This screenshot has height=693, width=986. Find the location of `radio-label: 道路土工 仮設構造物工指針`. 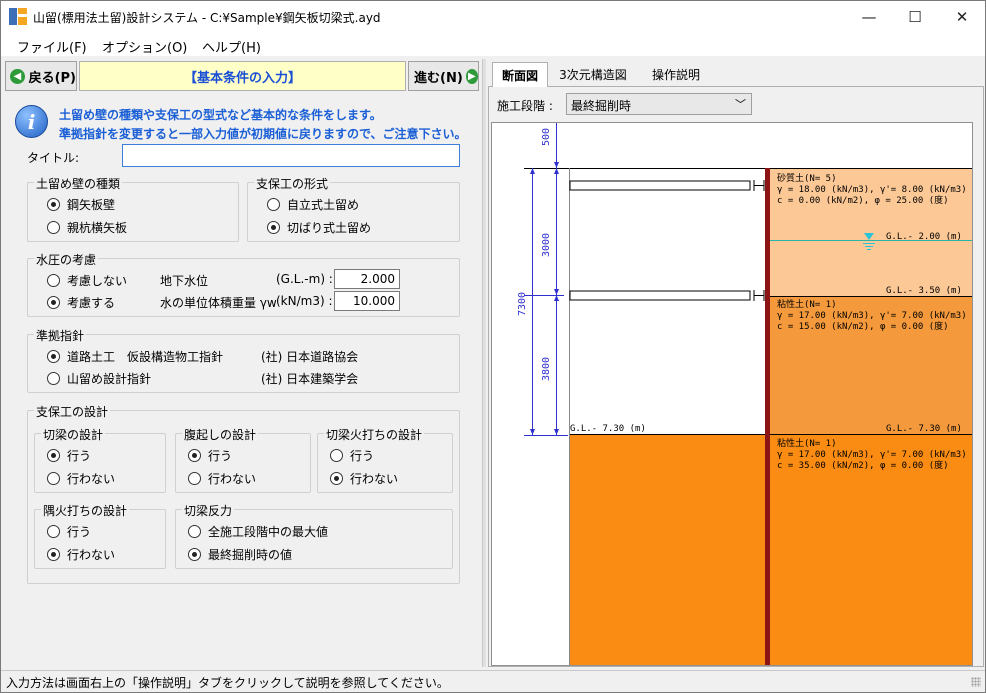

radio-label: 道路土工 仮設構造物工指針 is located at coordinates (145, 357).